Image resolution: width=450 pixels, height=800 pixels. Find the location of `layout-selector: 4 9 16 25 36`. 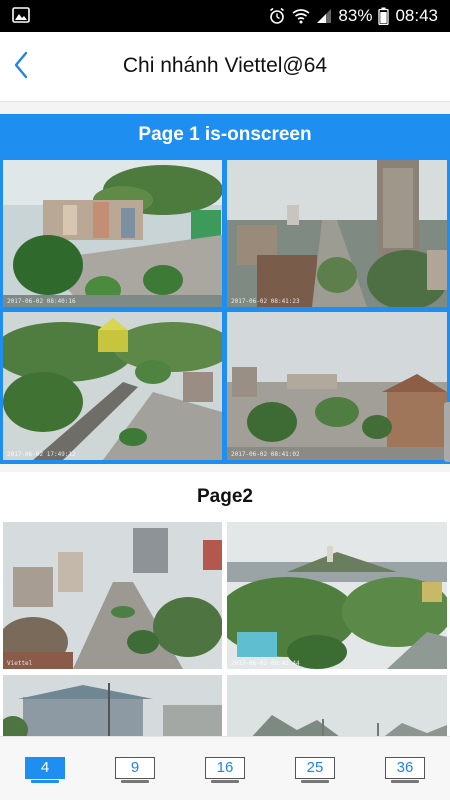

layout-selector: 4 9 16 25 36 is located at coordinates (225, 768).